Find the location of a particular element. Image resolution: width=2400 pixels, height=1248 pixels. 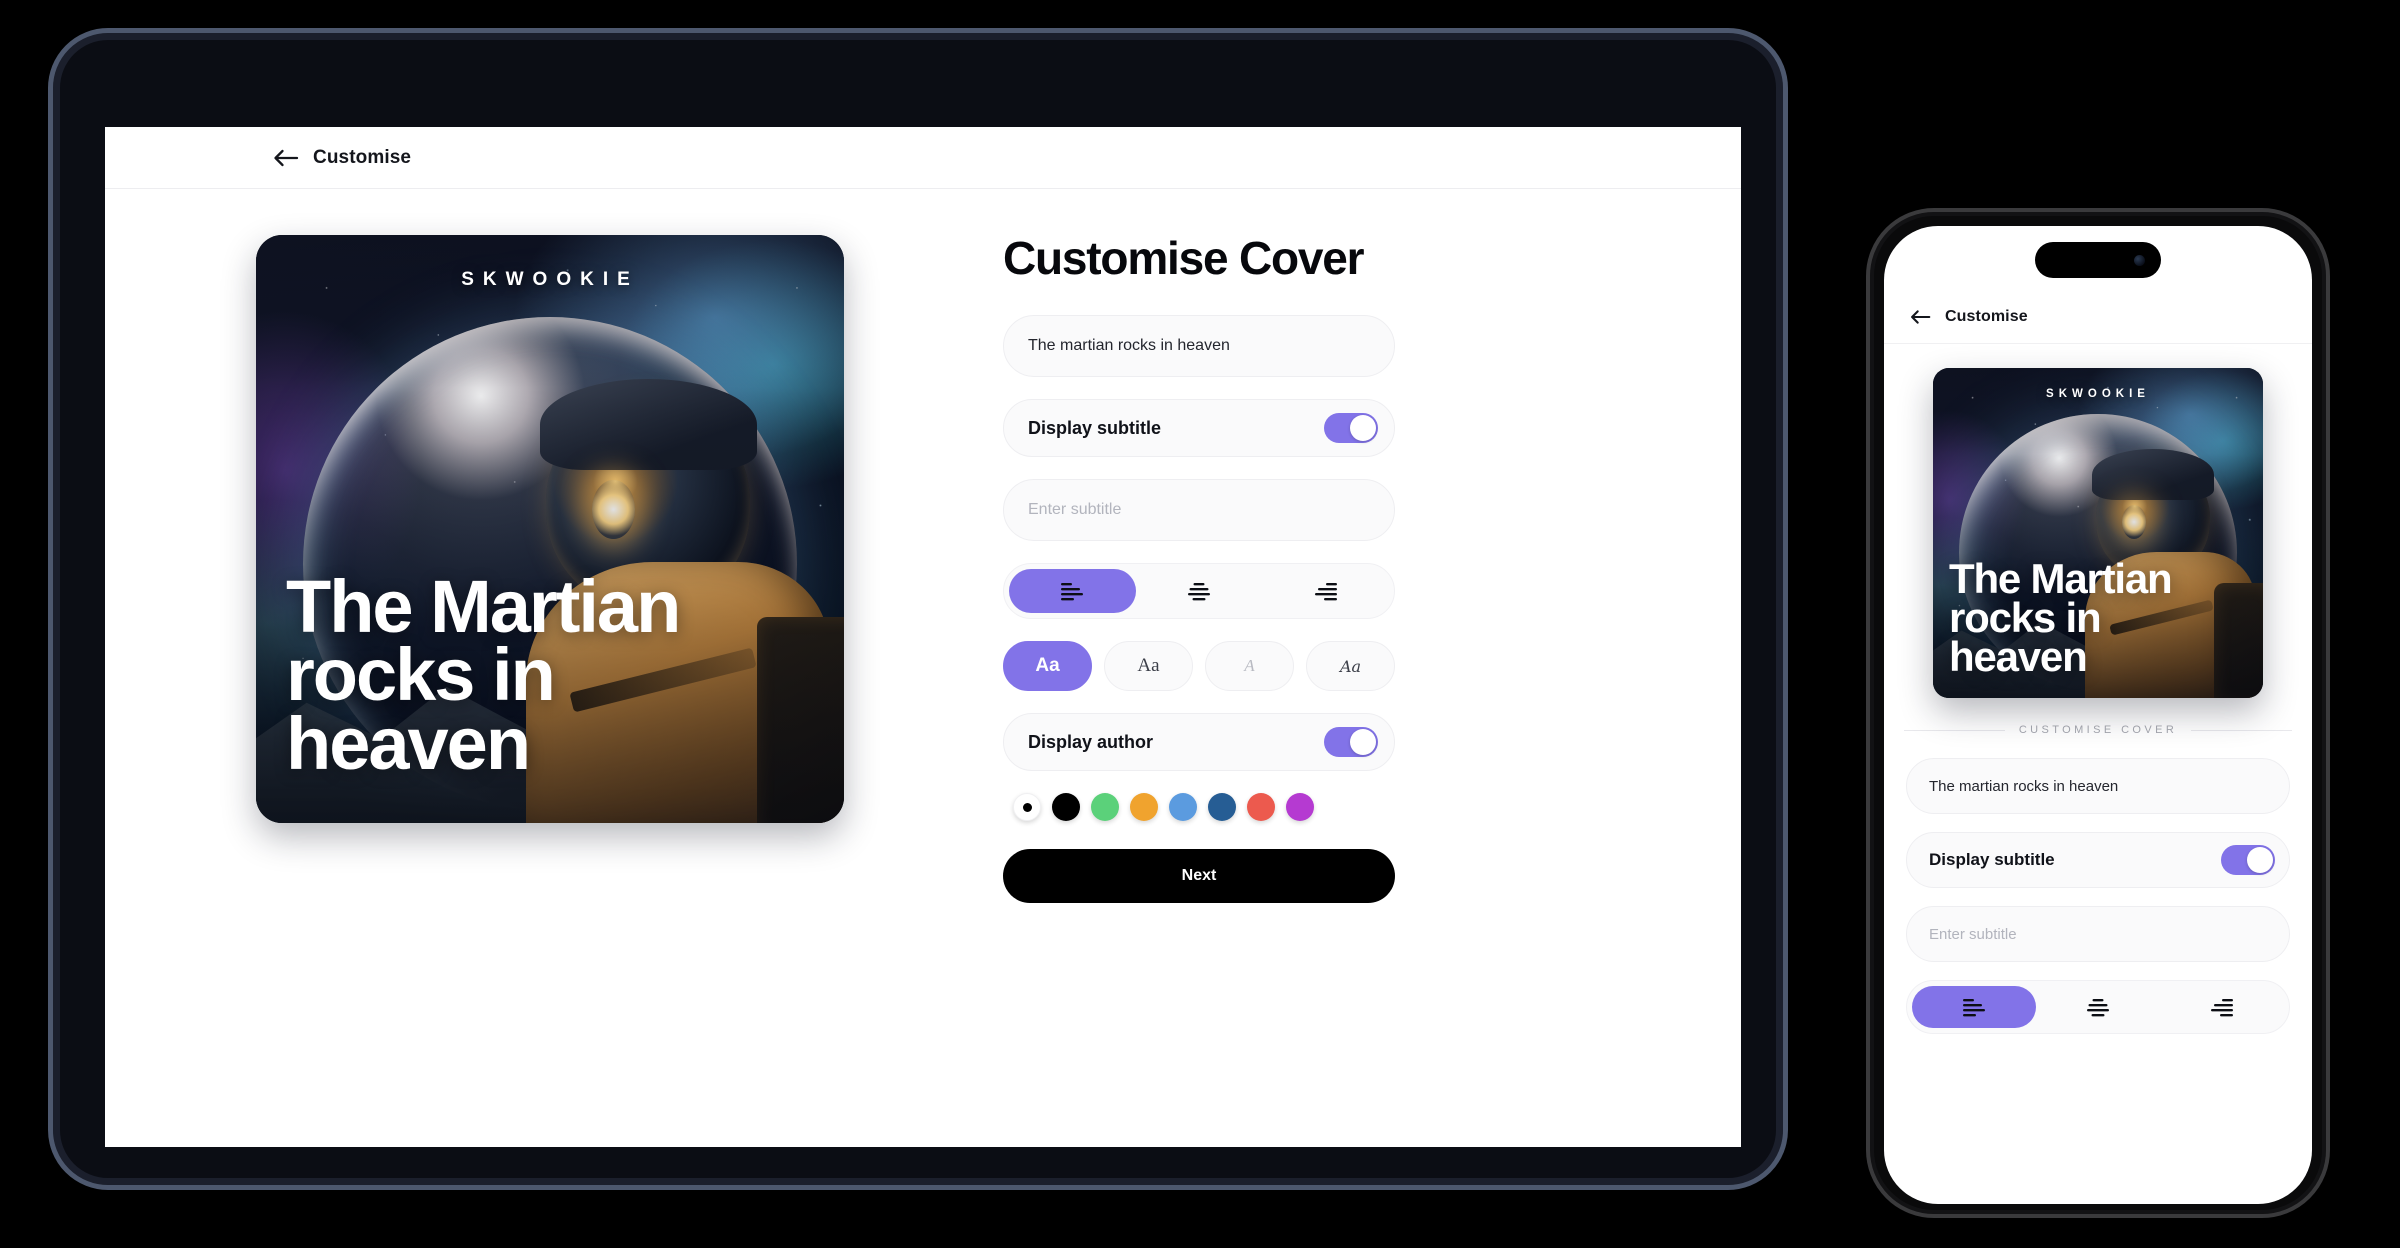

display-subtitle-toggle is located at coordinates (1351, 428).